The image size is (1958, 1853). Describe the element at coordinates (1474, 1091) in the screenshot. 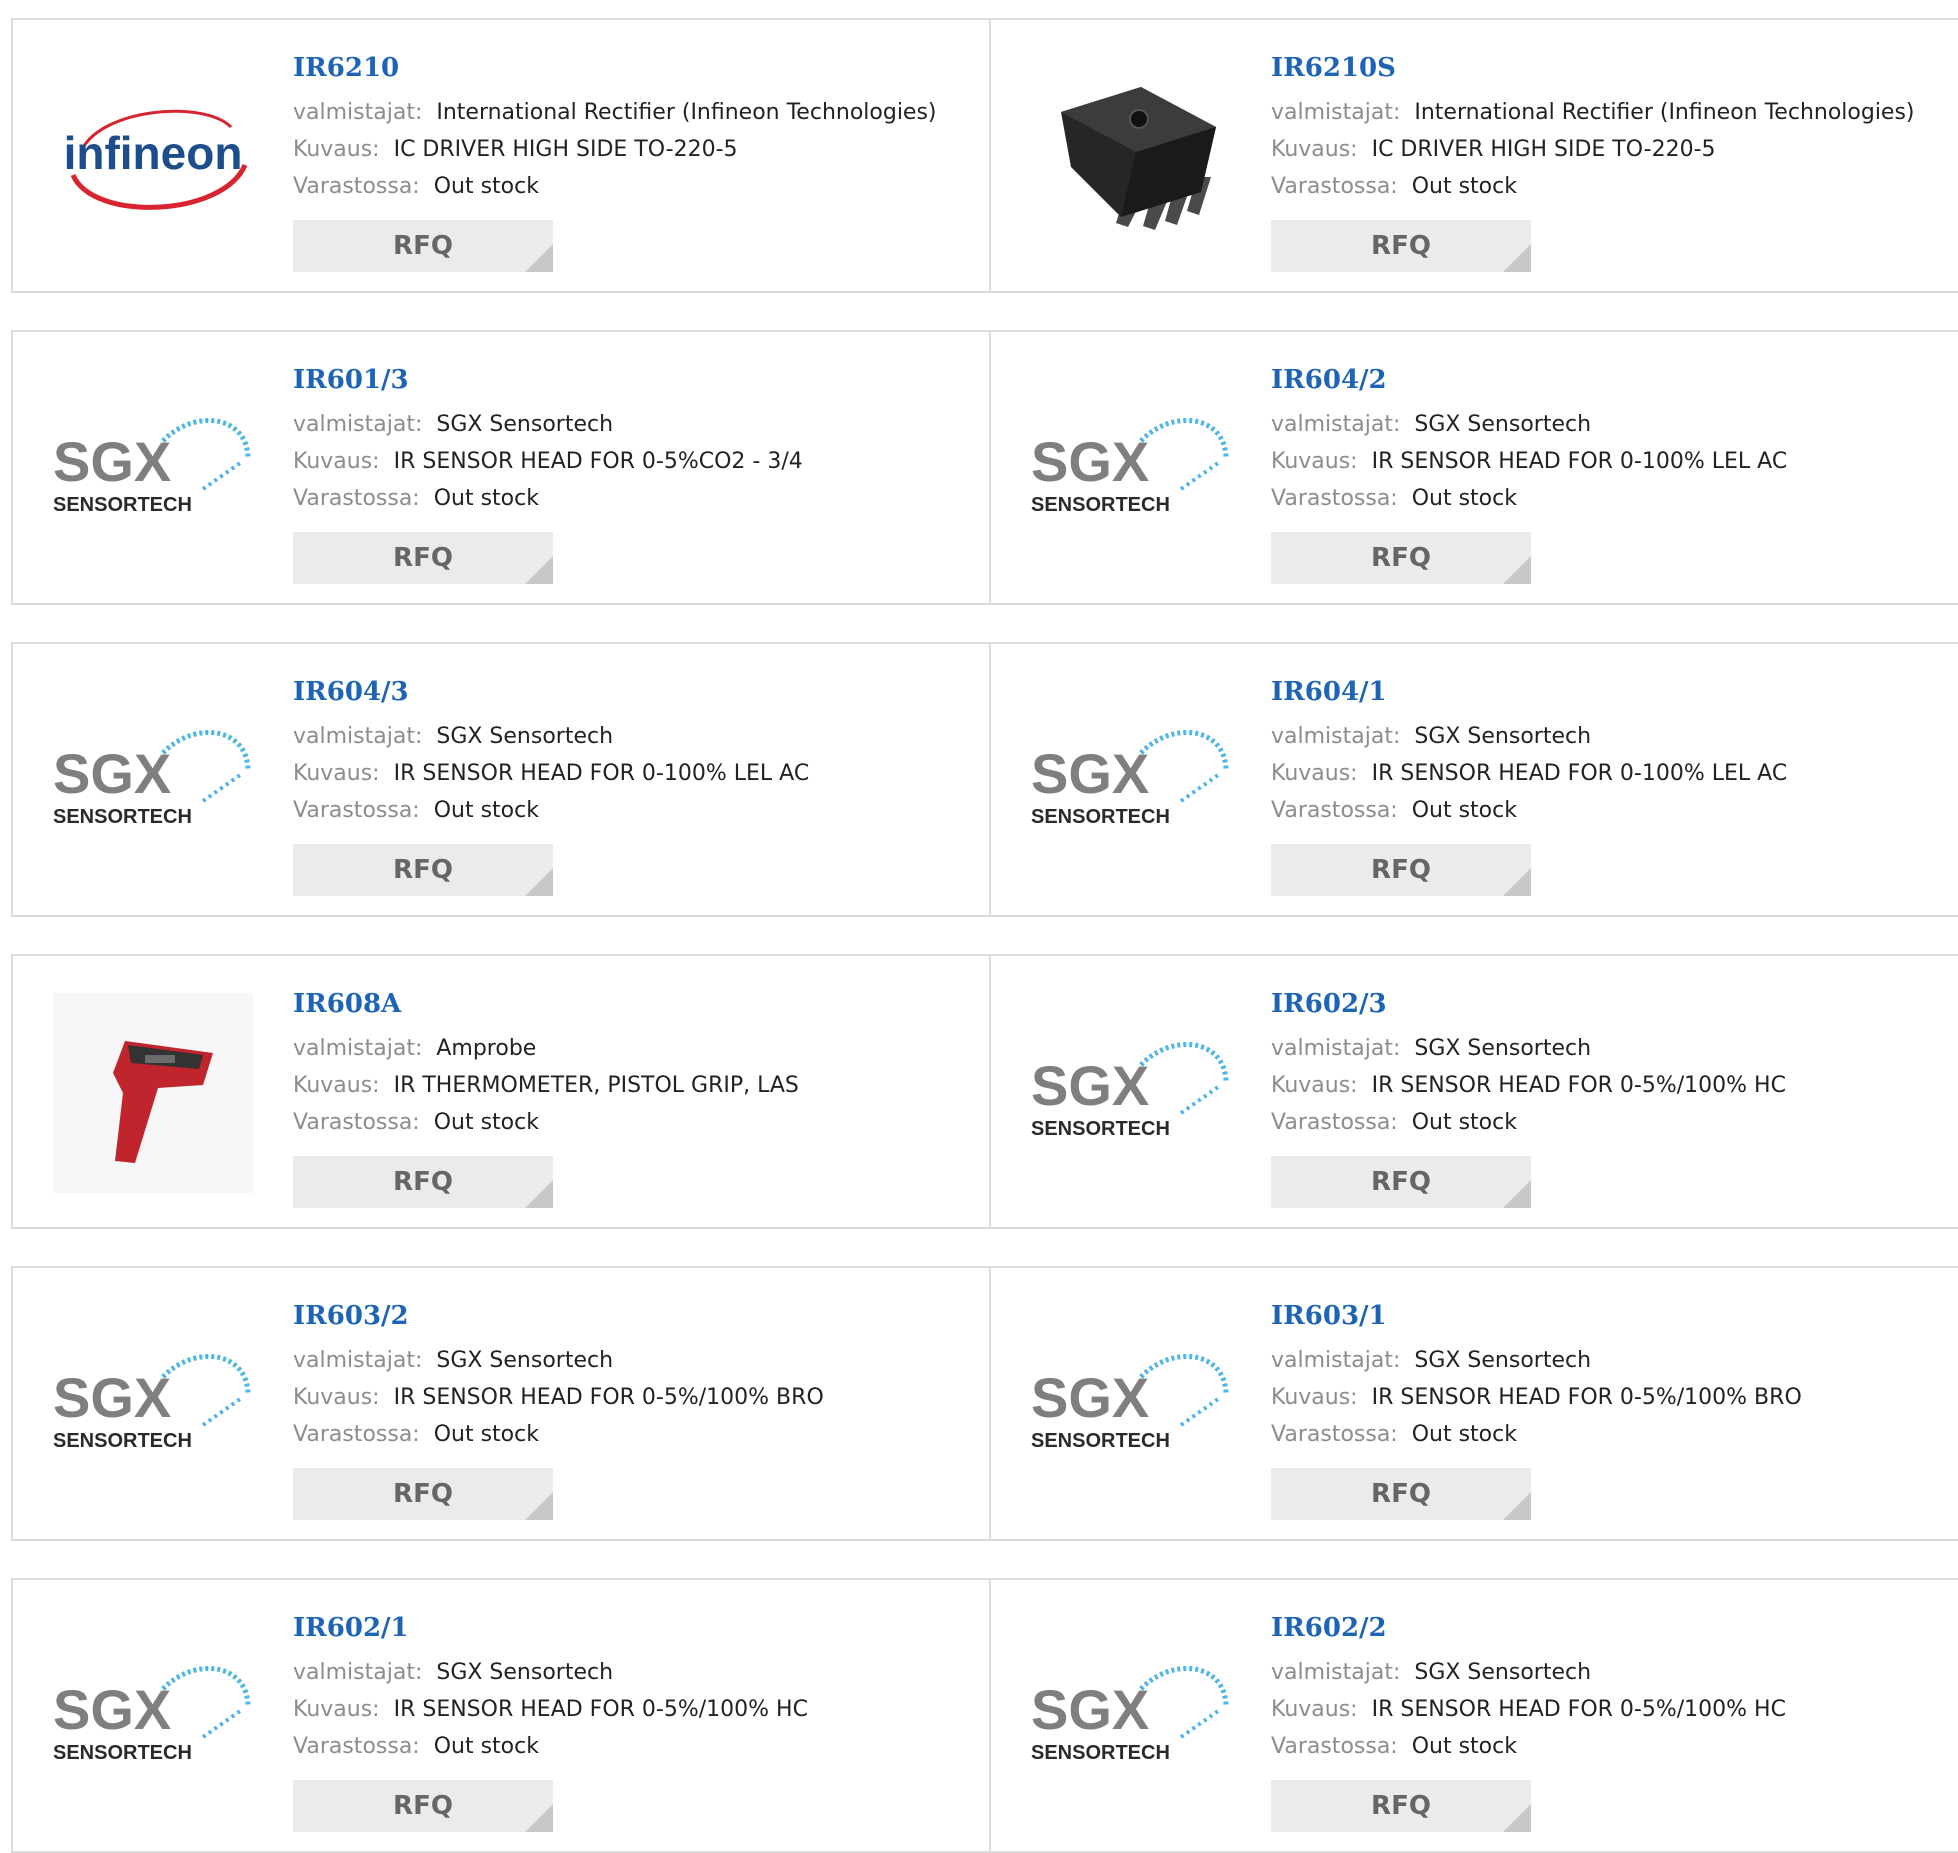

I see `product-card: SGX SENSORTECH IR602/3 valmistajat` at that location.